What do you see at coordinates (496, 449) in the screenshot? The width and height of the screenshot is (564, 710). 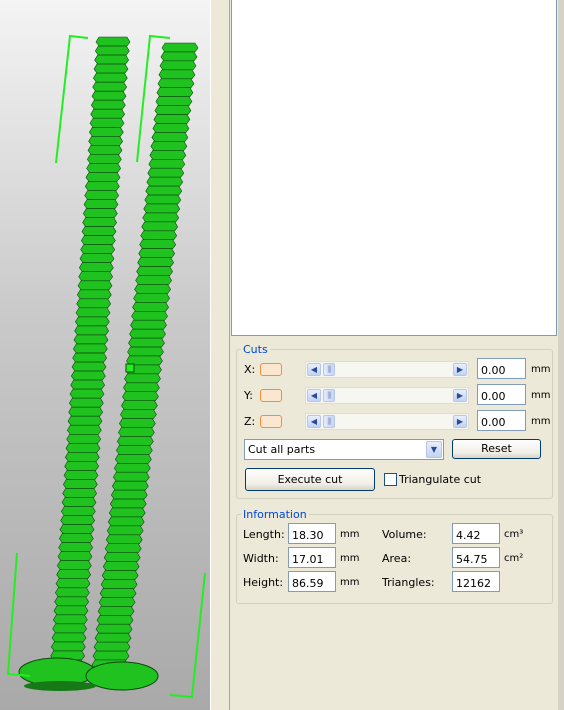 I see `reset-button: Reset` at bounding box center [496, 449].